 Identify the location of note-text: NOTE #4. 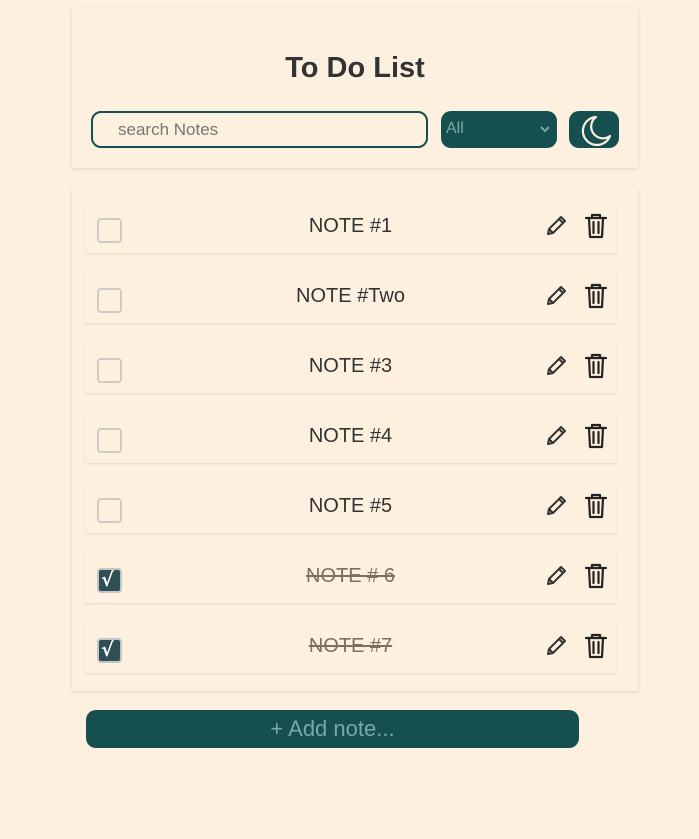
(350, 436).